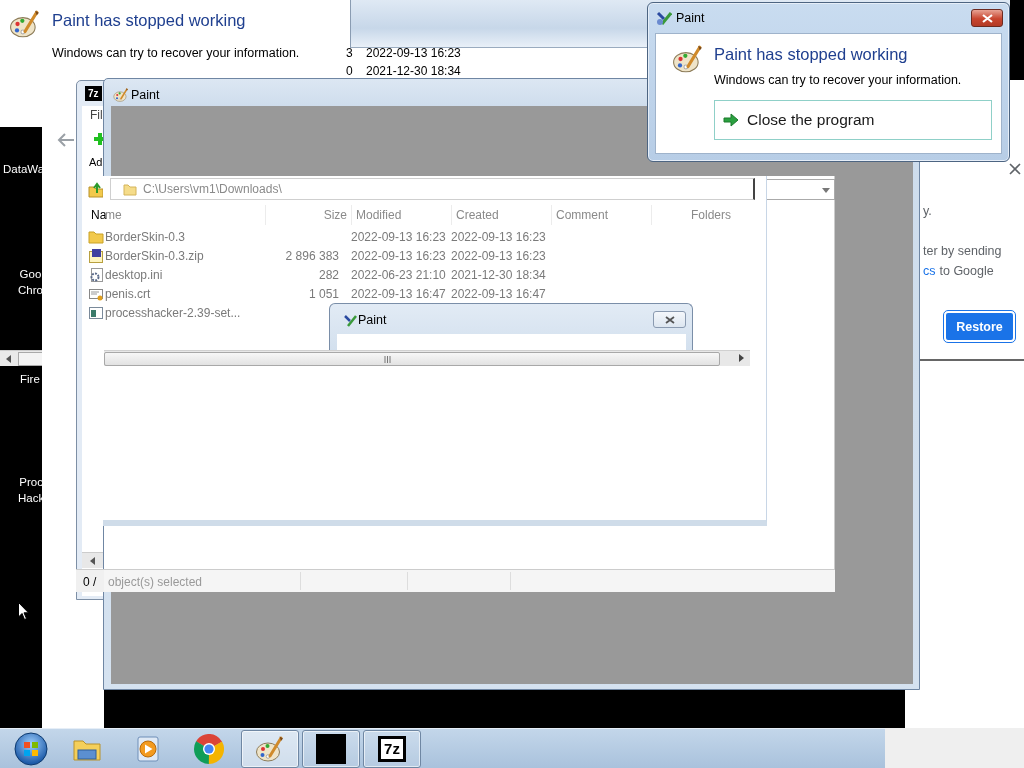 The width and height of the screenshot is (1024, 768). What do you see at coordinates (134, 274) in the screenshot?
I see `file-name: desktop.ini` at bounding box center [134, 274].